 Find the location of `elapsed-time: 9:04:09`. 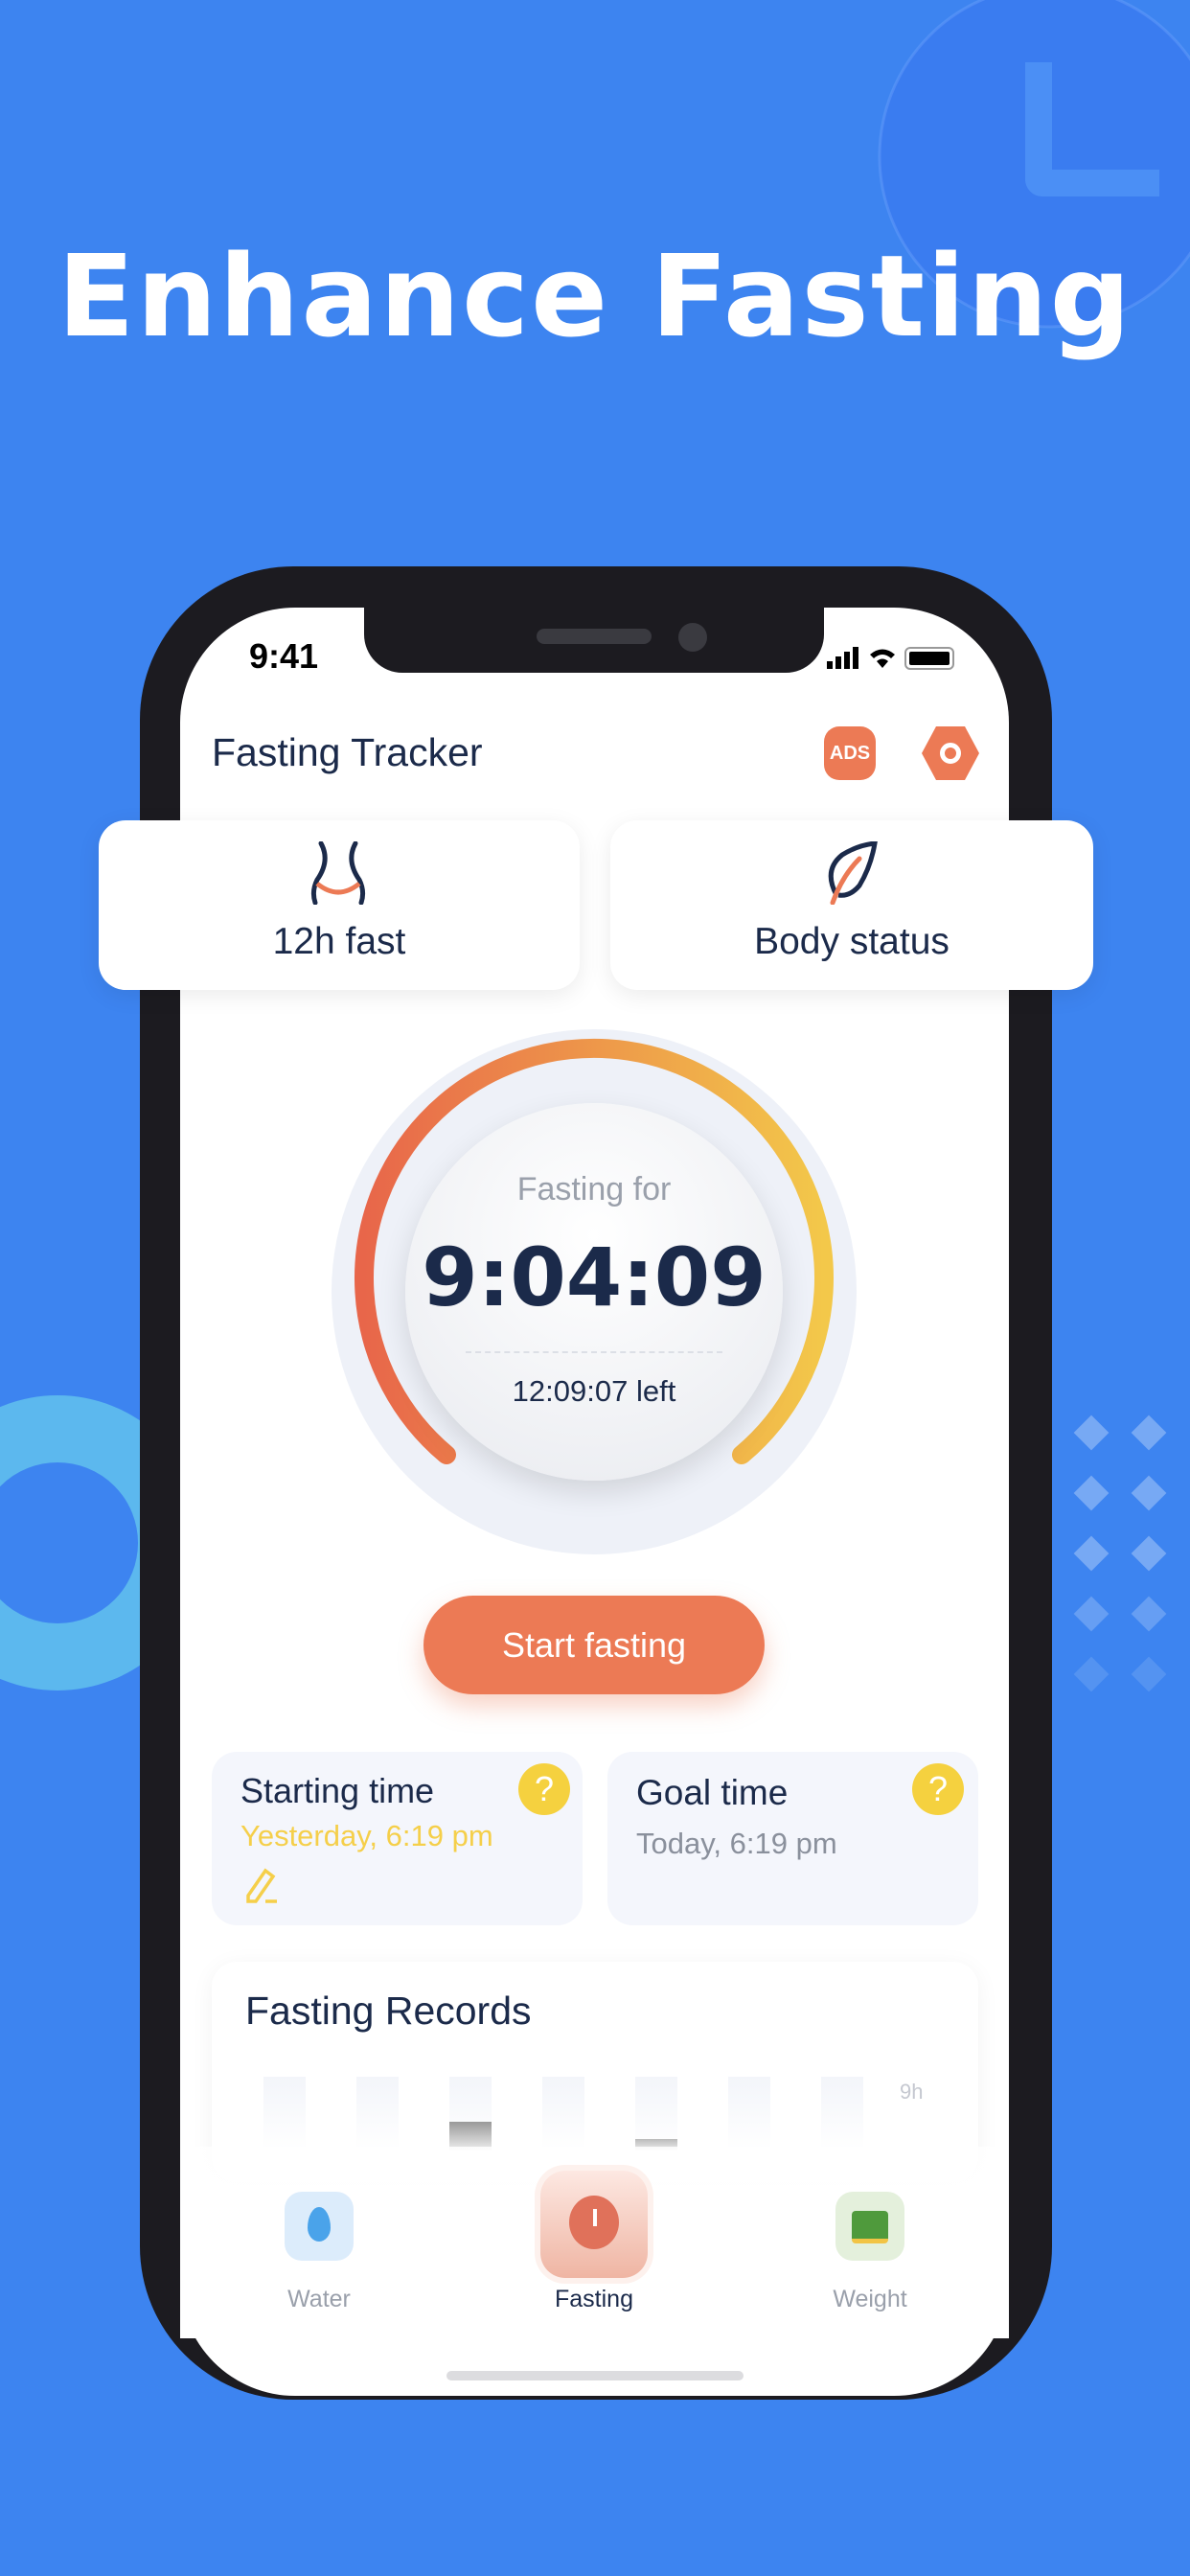

elapsed-time: 9:04:09 is located at coordinates (594, 1277).